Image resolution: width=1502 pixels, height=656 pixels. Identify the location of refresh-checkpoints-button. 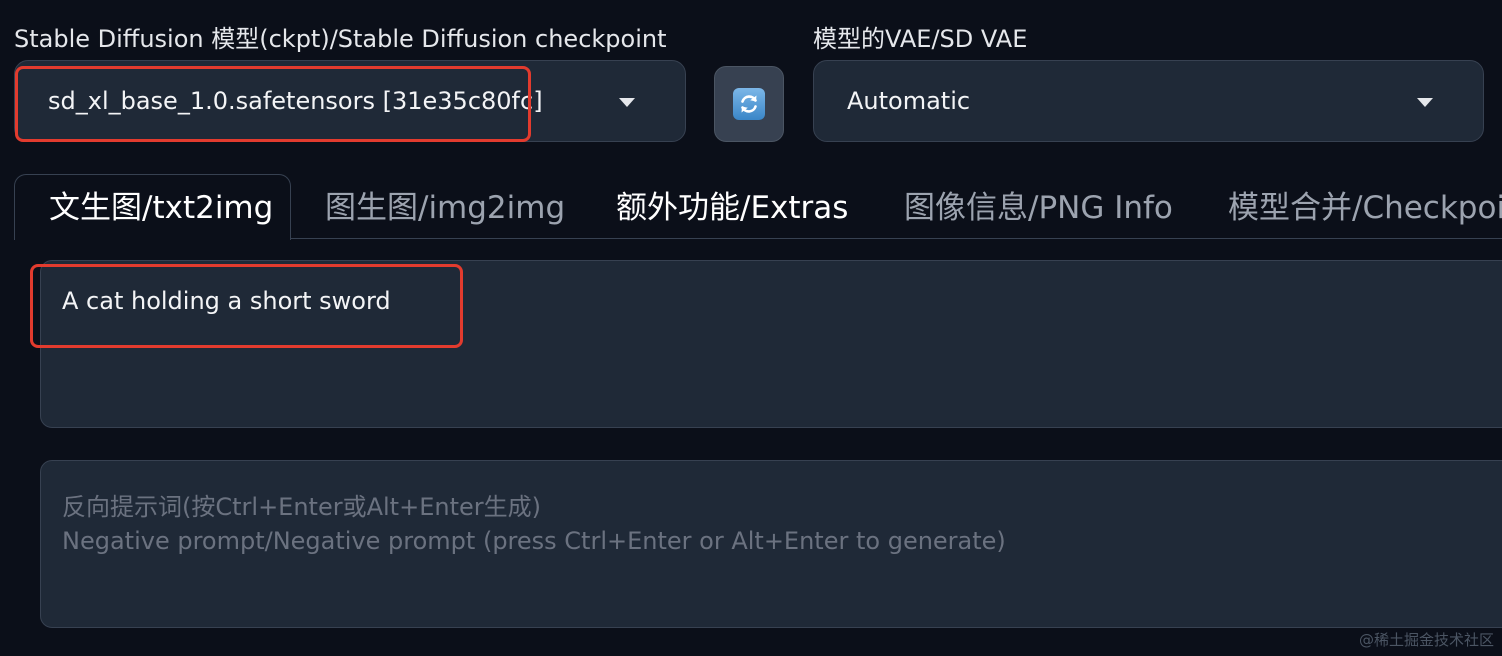
(749, 104).